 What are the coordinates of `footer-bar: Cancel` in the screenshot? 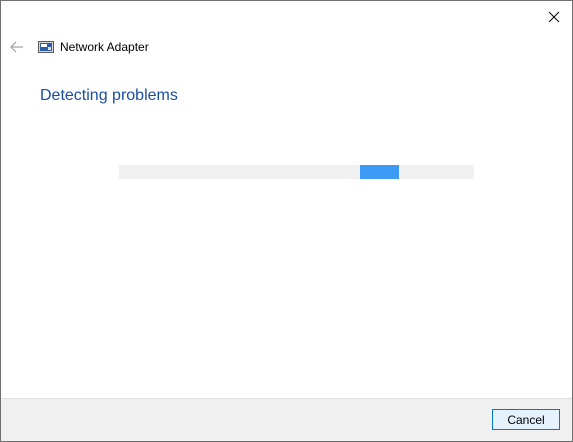 It's located at (286, 419).